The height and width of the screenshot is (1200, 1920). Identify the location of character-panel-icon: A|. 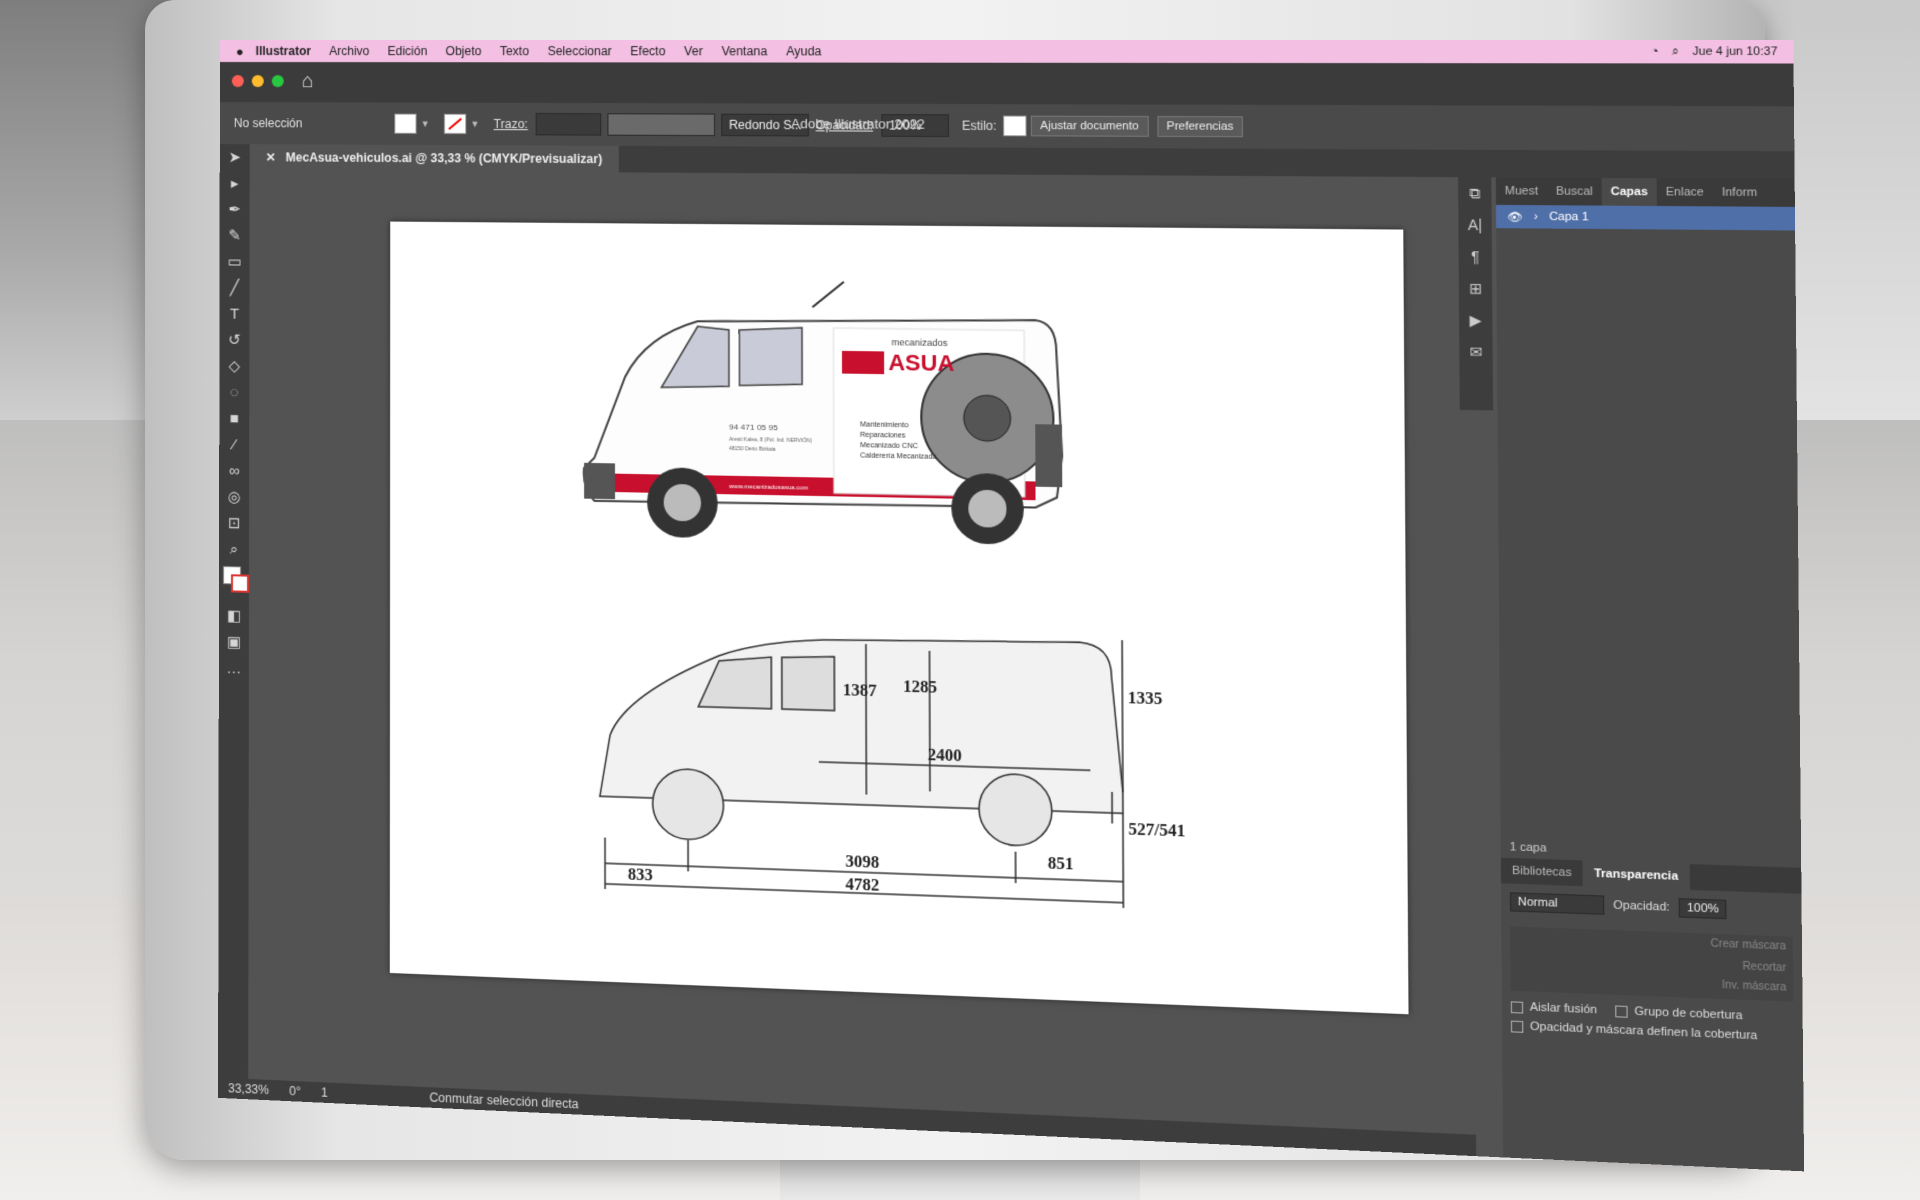
(1474, 225).